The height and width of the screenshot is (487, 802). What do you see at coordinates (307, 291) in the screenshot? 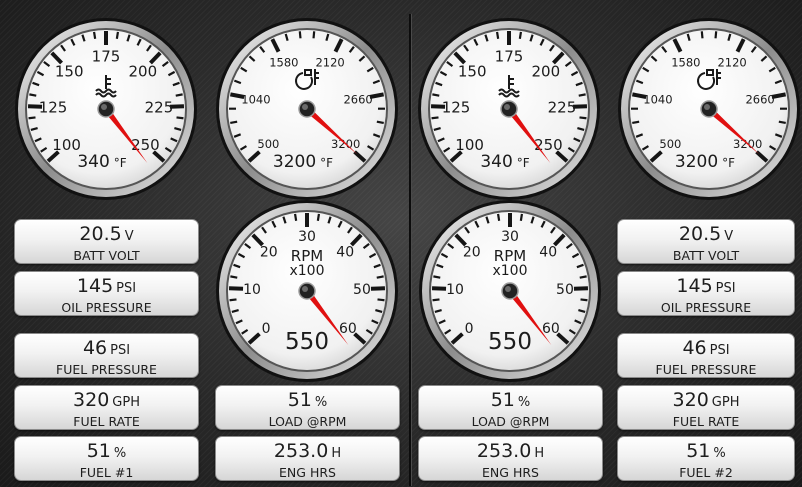
I see `left-rpm-gauge: 0 10 20 30 40 50 60 RPM x100 550` at bounding box center [307, 291].